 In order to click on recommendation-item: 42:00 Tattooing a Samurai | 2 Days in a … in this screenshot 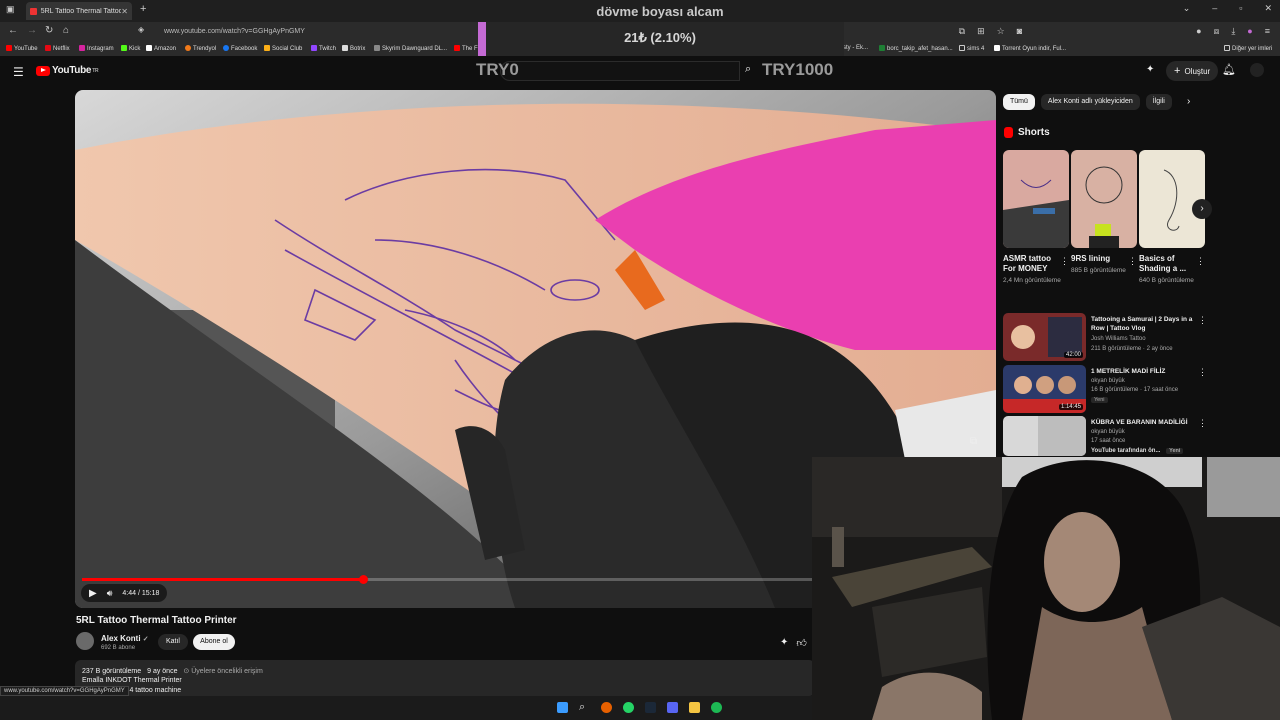, I will do `click(1108, 337)`.